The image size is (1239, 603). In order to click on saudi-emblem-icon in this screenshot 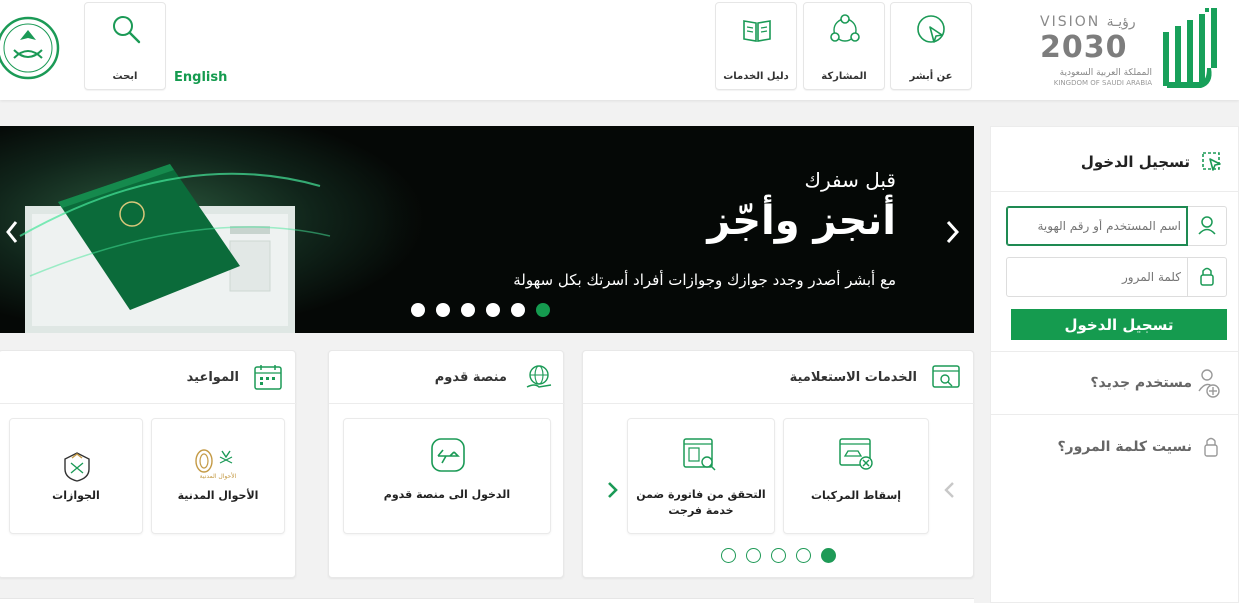, I will do `click(30, 48)`.